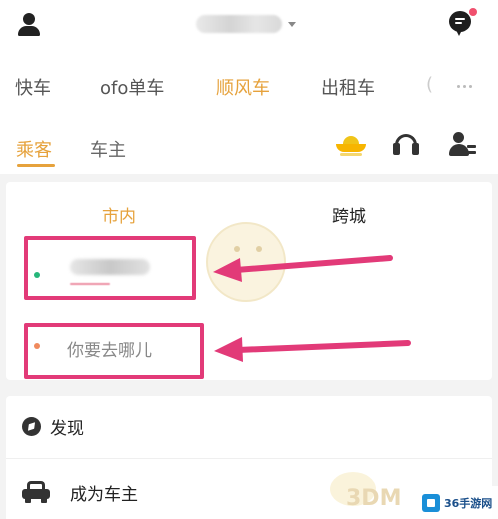 The image size is (498, 519). Describe the element at coordinates (348, 87) in the screenshot. I see `tab-taxi: 出租车` at that location.